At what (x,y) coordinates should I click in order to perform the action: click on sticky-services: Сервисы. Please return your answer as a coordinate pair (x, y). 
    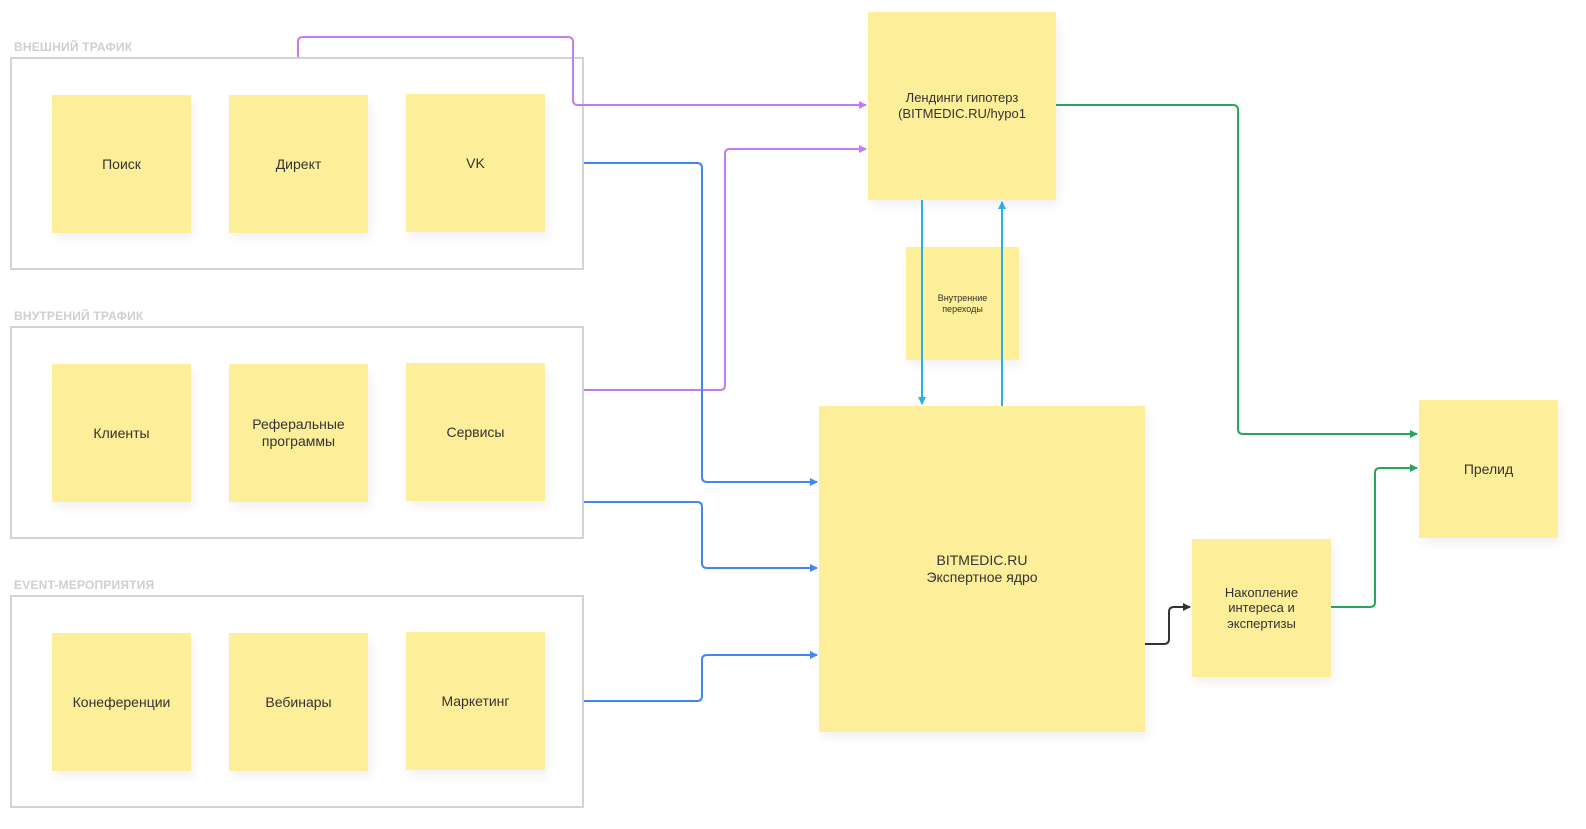
    Looking at the image, I should click on (475, 432).